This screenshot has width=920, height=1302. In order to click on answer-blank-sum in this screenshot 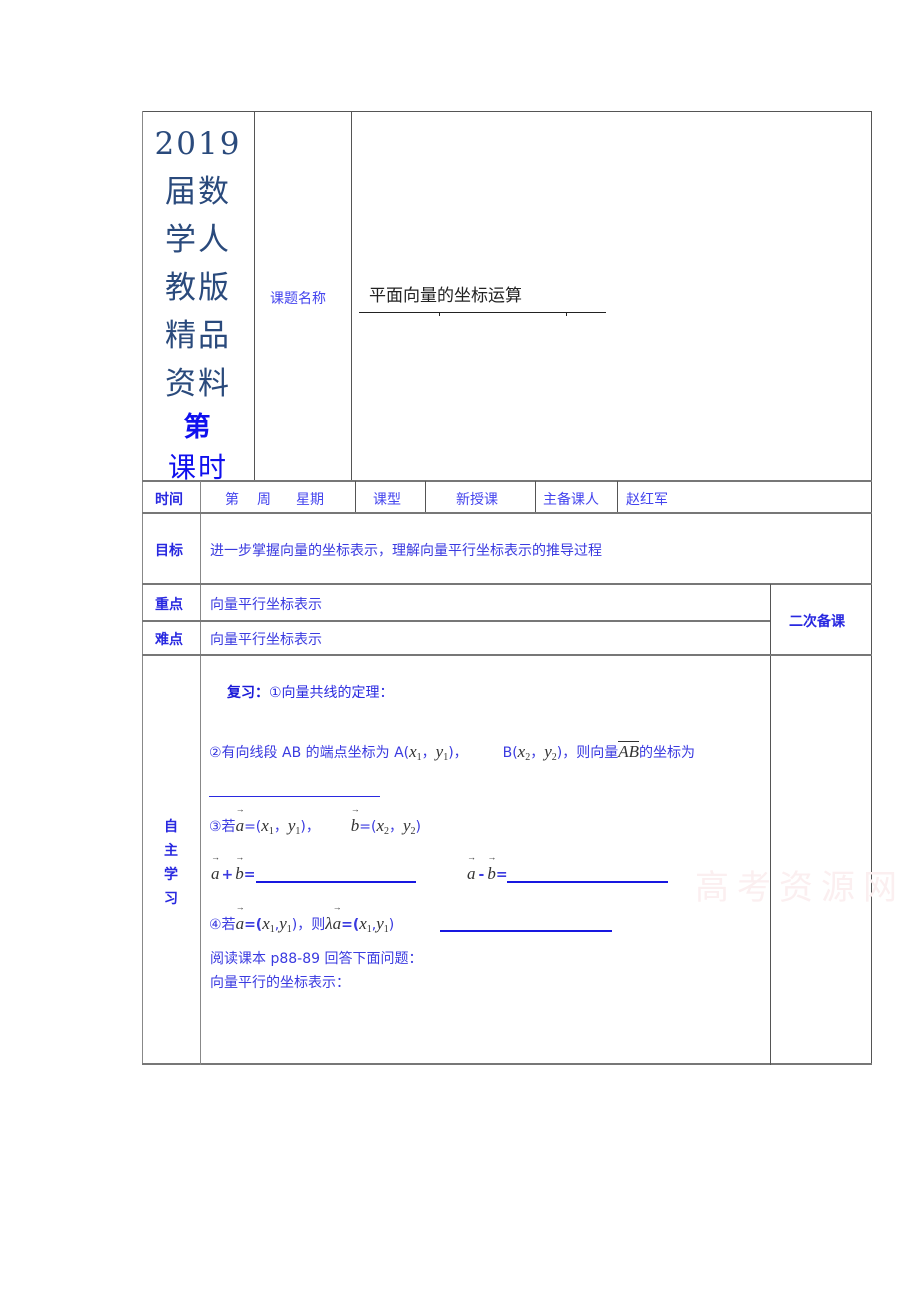, I will do `click(336, 882)`.